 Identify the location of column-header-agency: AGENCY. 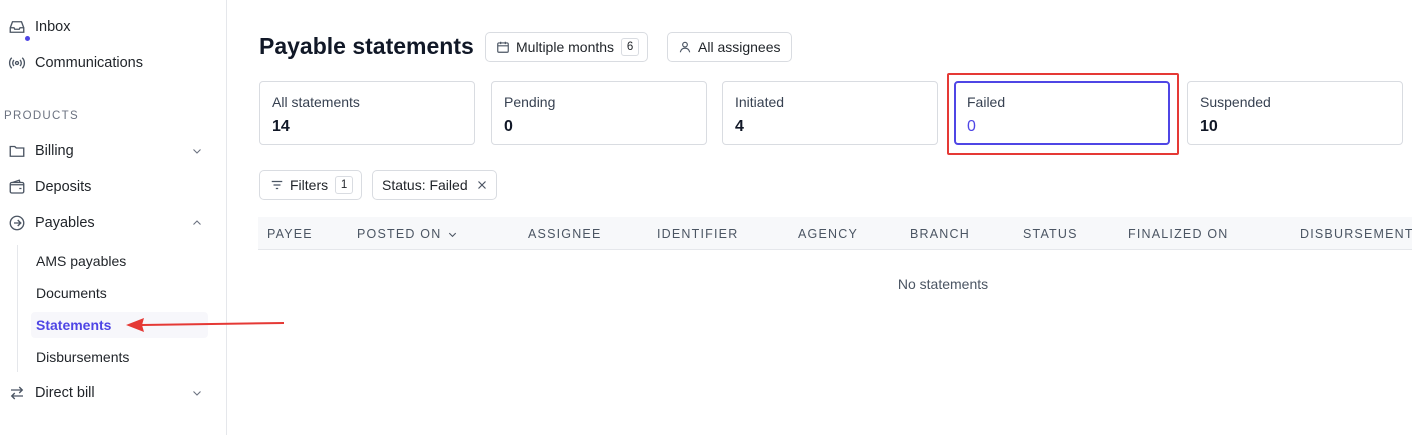
(828, 234).